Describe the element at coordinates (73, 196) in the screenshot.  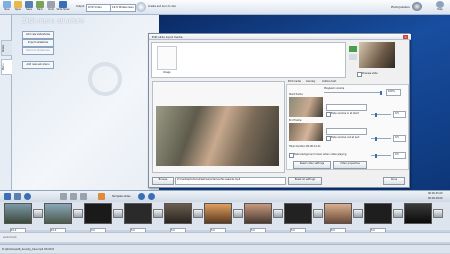
I see `cut-icon` at that location.